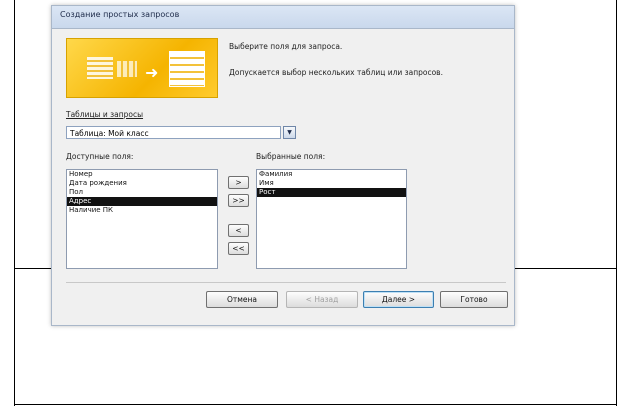  What do you see at coordinates (142, 68) in the screenshot?
I see `wizard-illustration: ➜` at bounding box center [142, 68].